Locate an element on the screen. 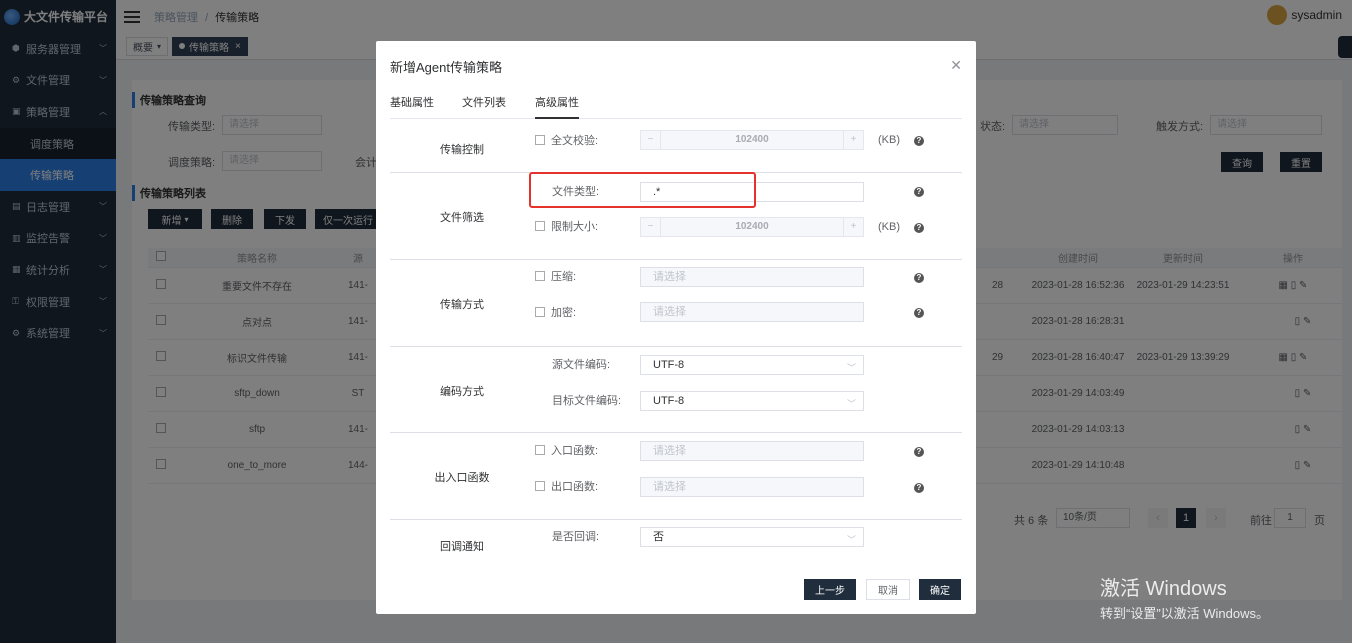 This screenshot has height=643, width=1352. tab-basic: 基础属性 is located at coordinates (412, 107).